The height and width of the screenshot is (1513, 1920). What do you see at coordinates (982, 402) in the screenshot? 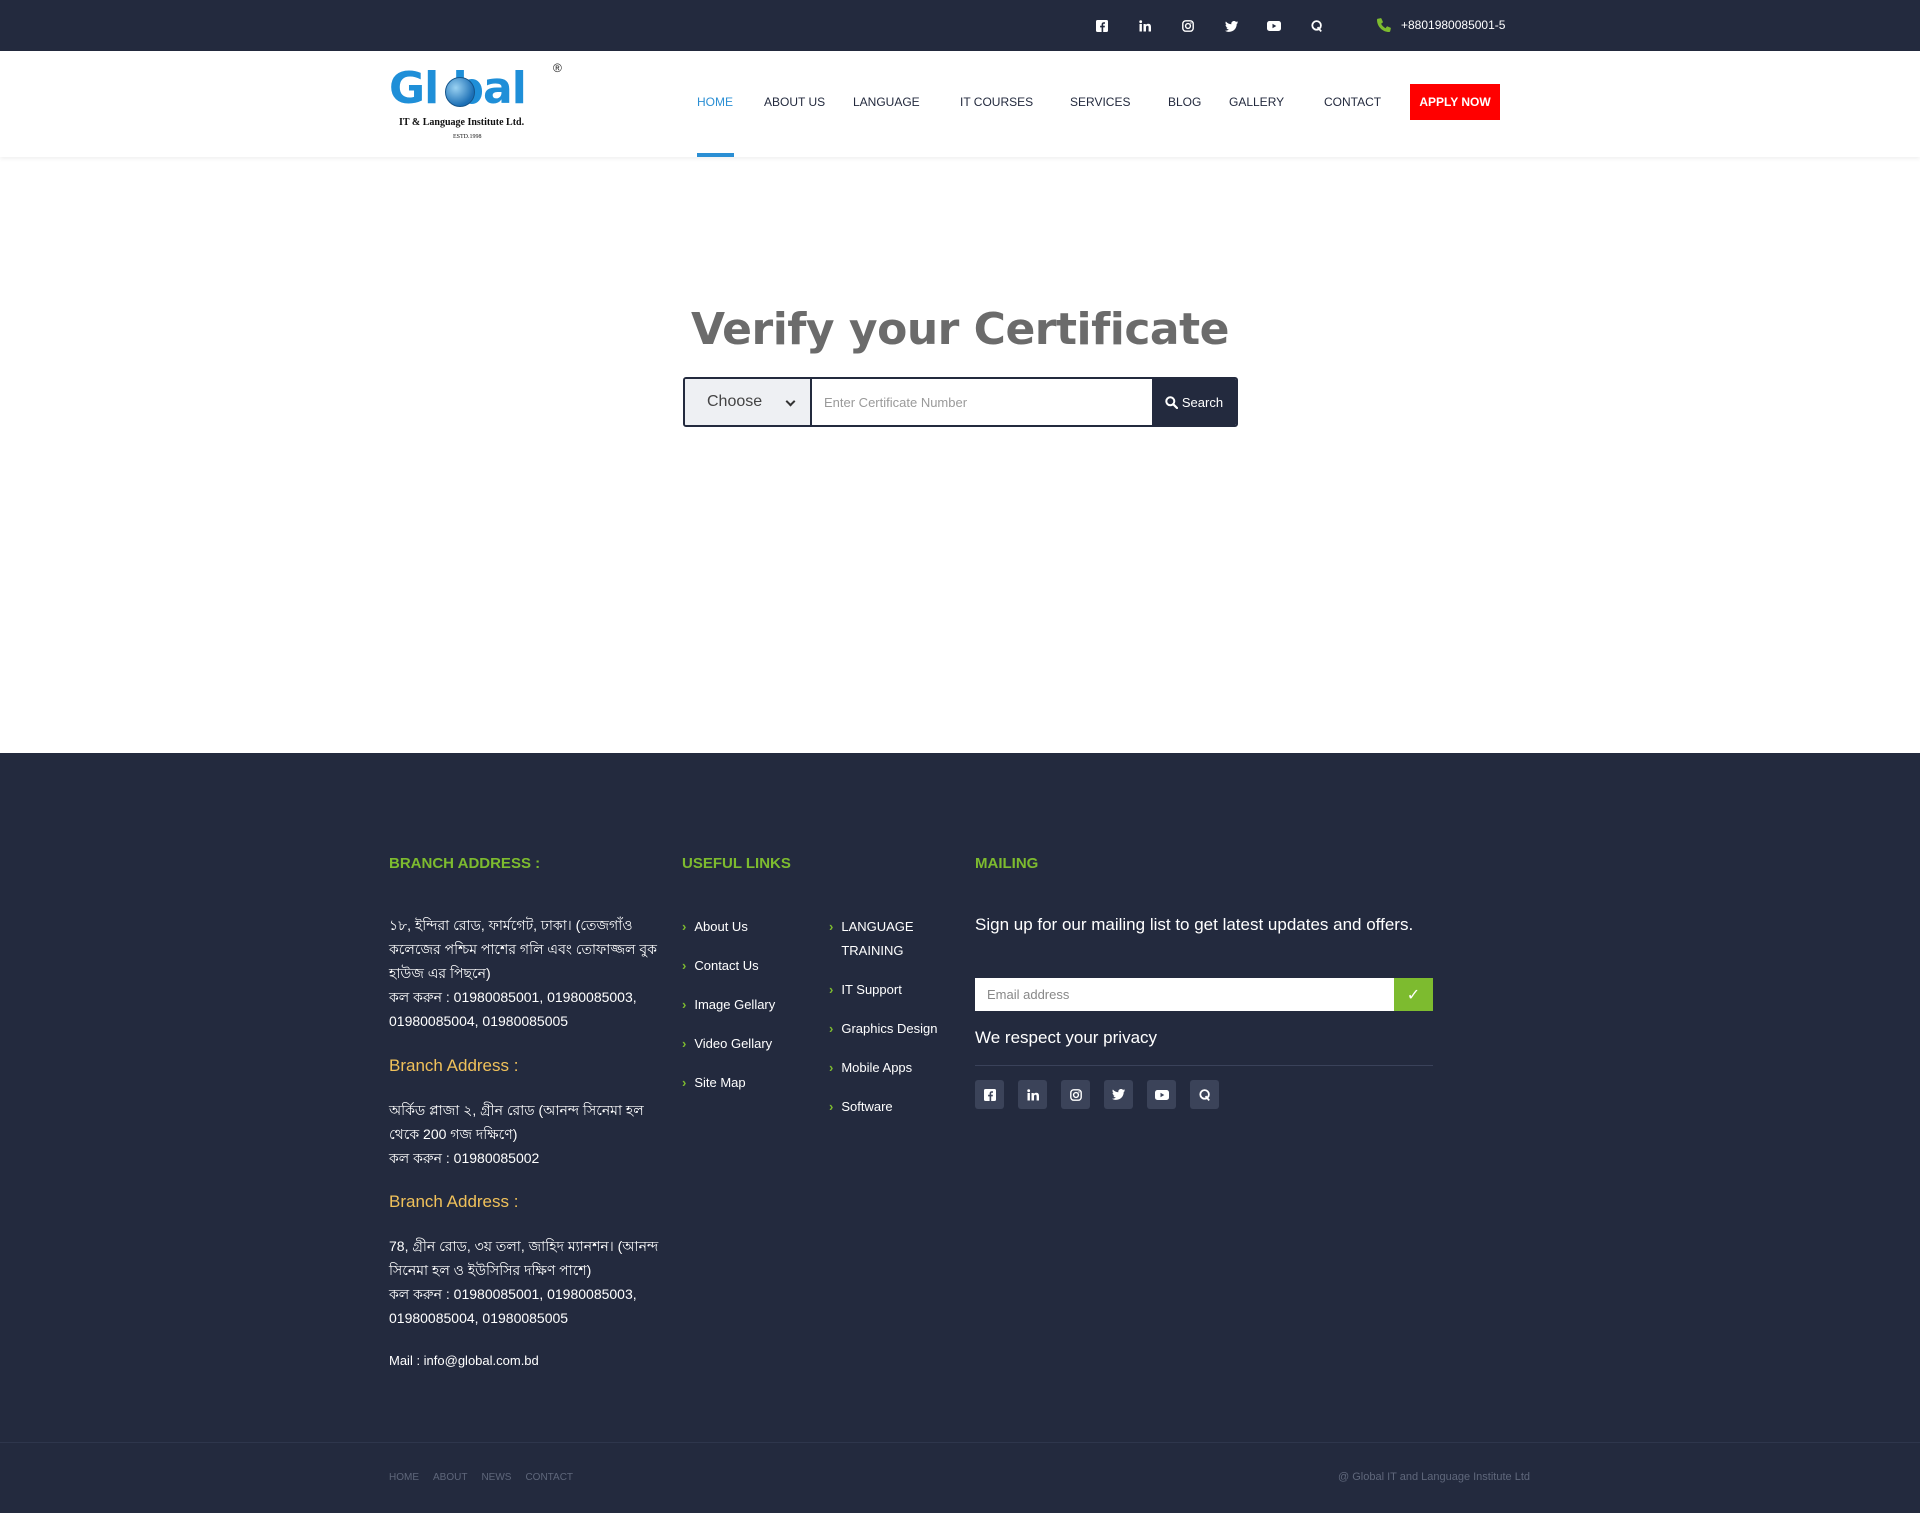
I see `certificate-number-input` at bounding box center [982, 402].